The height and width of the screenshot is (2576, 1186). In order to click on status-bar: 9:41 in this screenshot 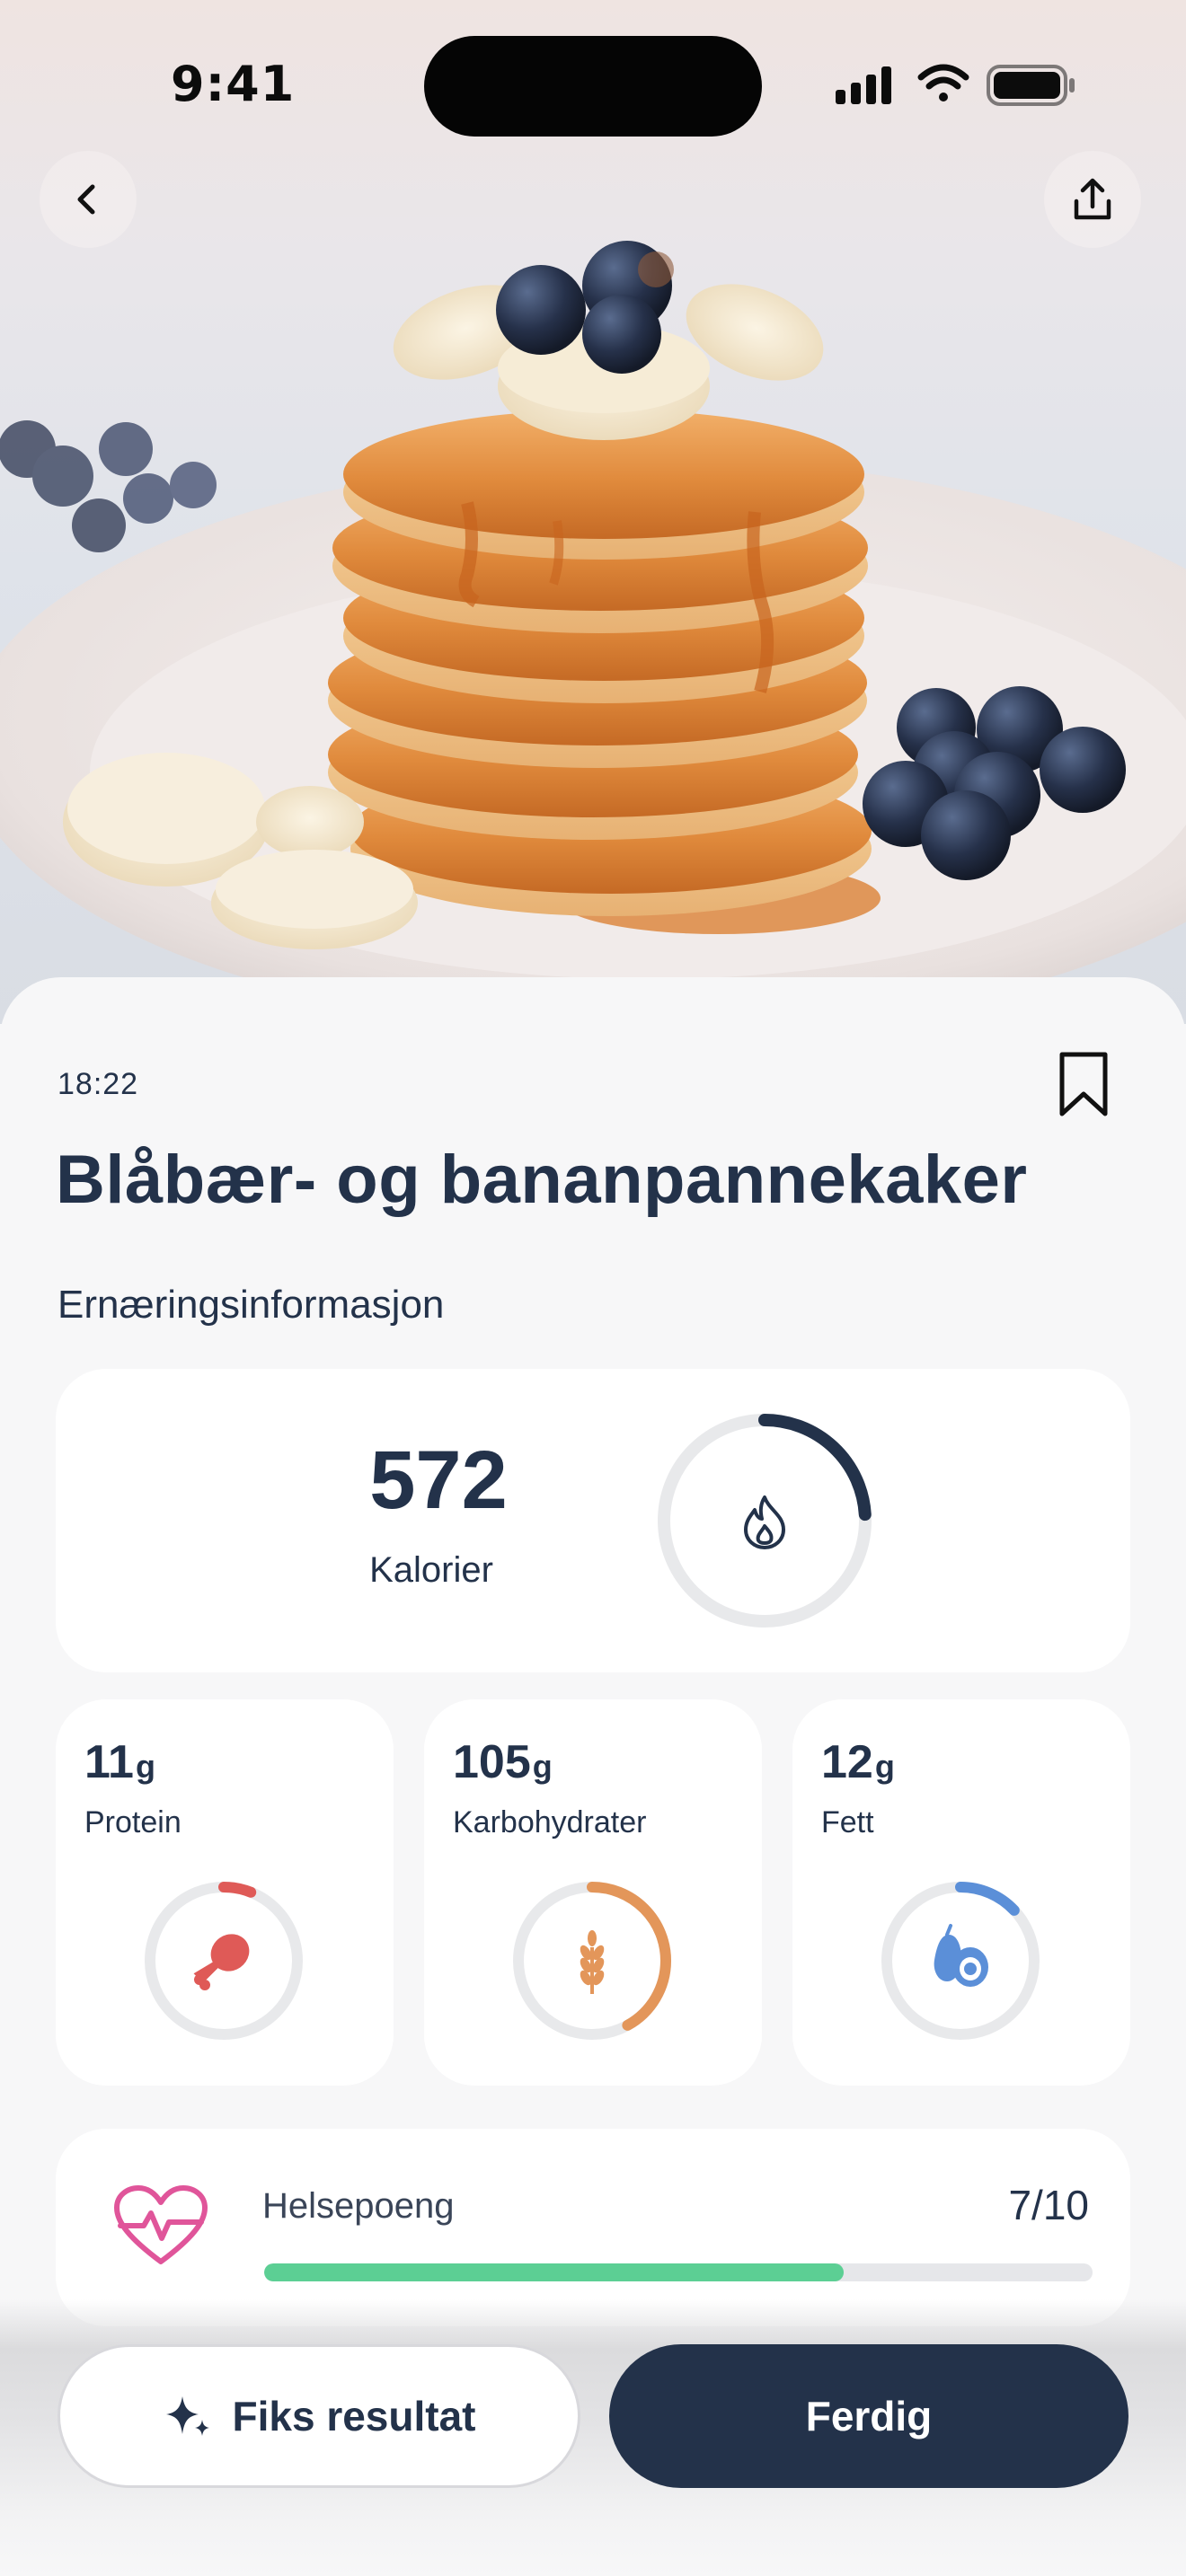, I will do `click(593, 81)`.